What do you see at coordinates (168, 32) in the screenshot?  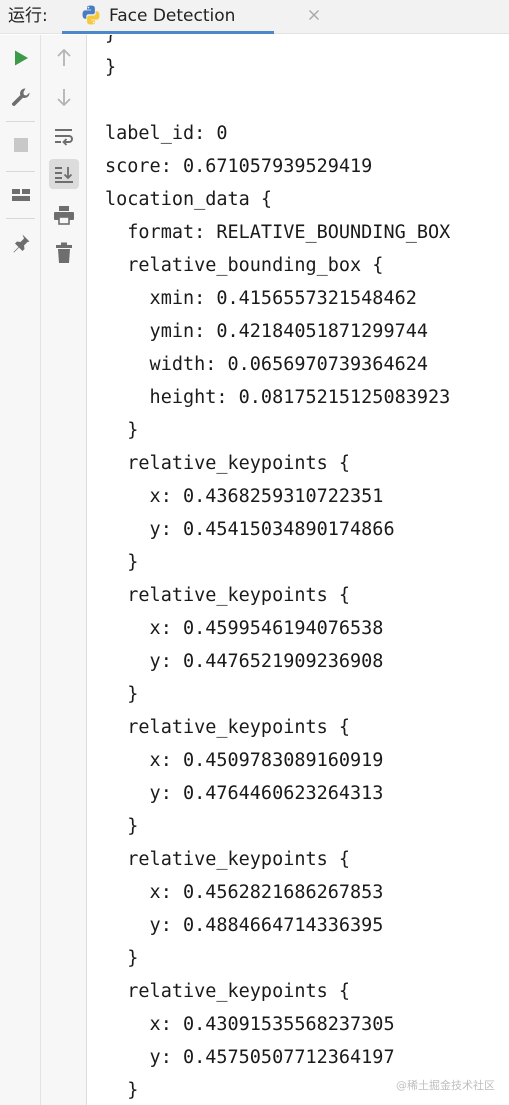 I see `active-tab-indicator` at bounding box center [168, 32].